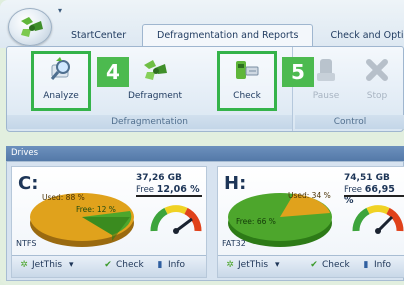 The height and width of the screenshot is (285, 404). I want to click on drives-panel-header: Drives, so click(205, 153).